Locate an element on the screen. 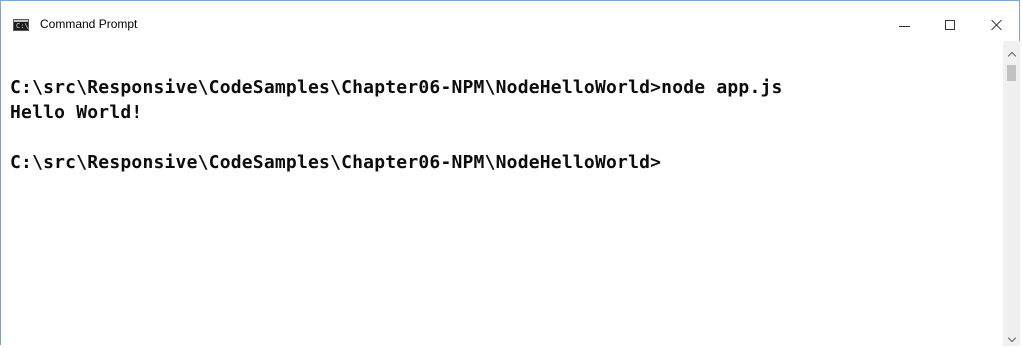  prompt-glyph: C:\ is located at coordinates (22, 26).